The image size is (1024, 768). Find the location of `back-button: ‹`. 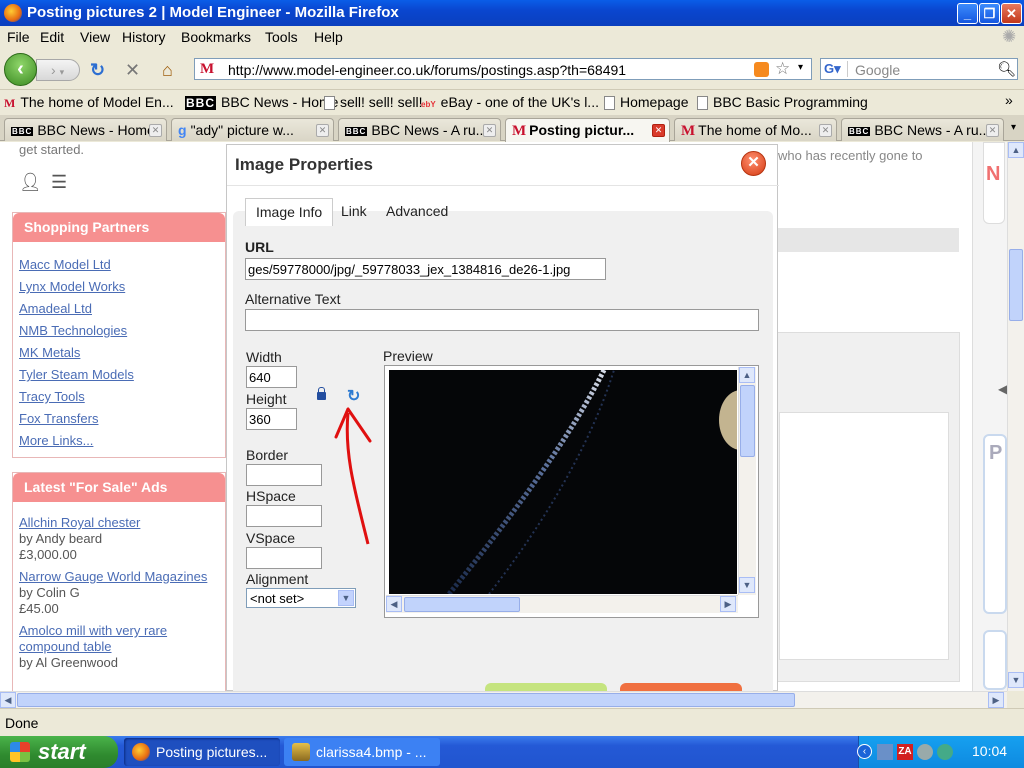

back-button: ‹ is located at coordinates (20, 69).